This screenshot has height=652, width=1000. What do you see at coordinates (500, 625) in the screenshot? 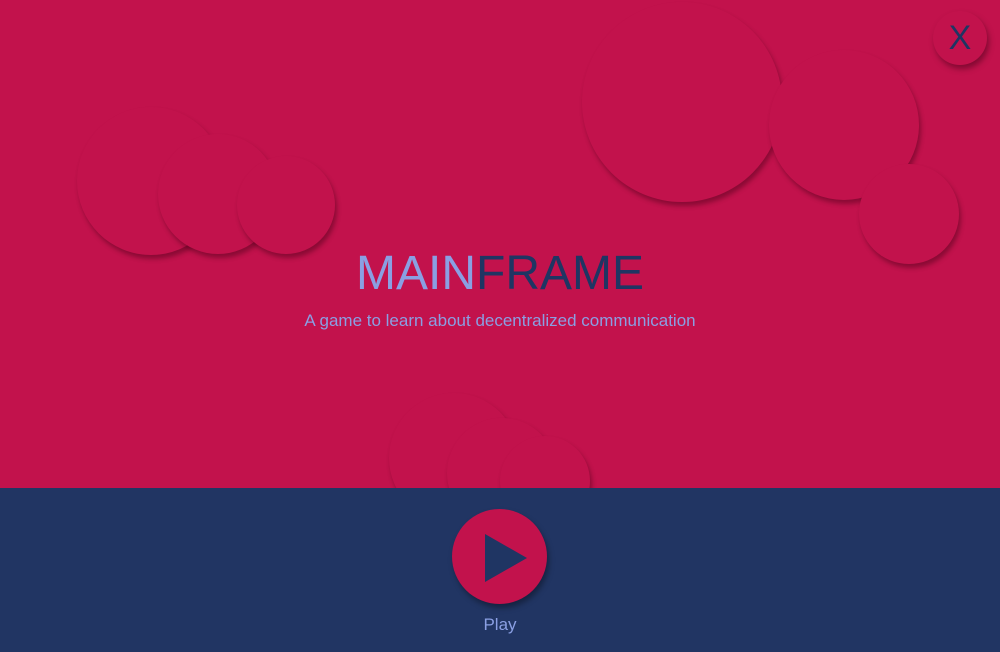
I see `play-label: Play` at bounding box center [500, 625].